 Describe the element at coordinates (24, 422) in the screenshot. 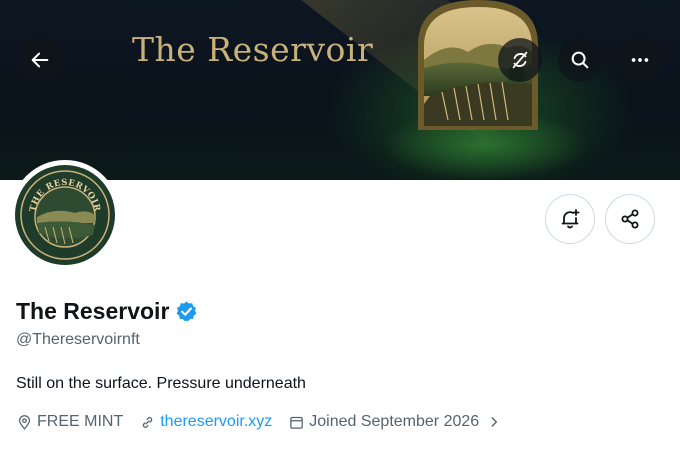

I see `location-pin-icon` at that location.